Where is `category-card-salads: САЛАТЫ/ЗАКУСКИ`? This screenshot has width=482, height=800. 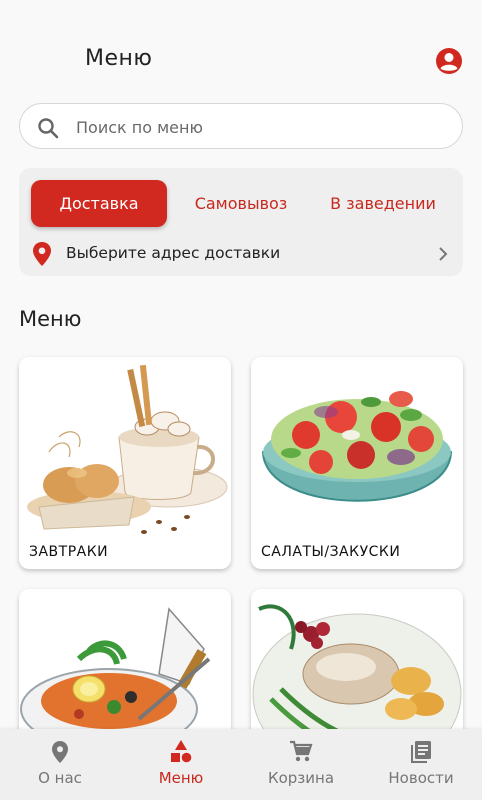
category-card-salads: САЛАТЫ/ЗАКУСКИ is located at coordinates (357, 463).